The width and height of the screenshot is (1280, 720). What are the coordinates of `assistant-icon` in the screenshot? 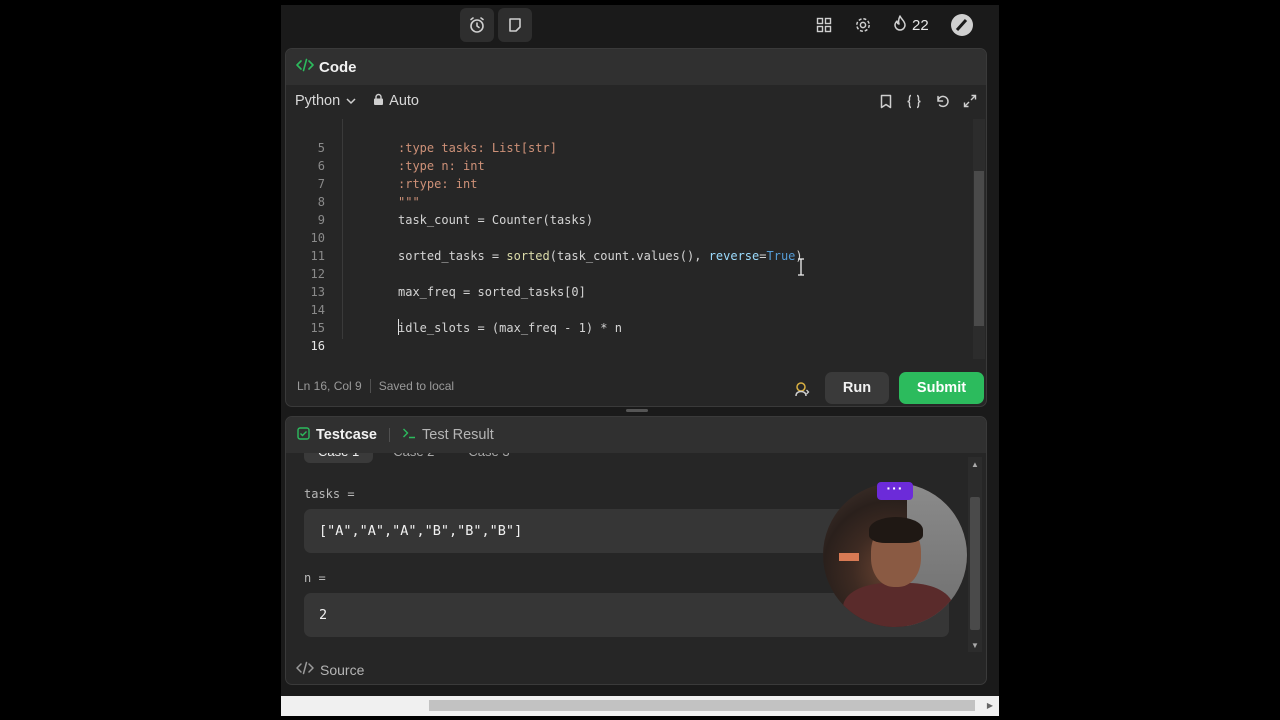 It's located at (802, 392).